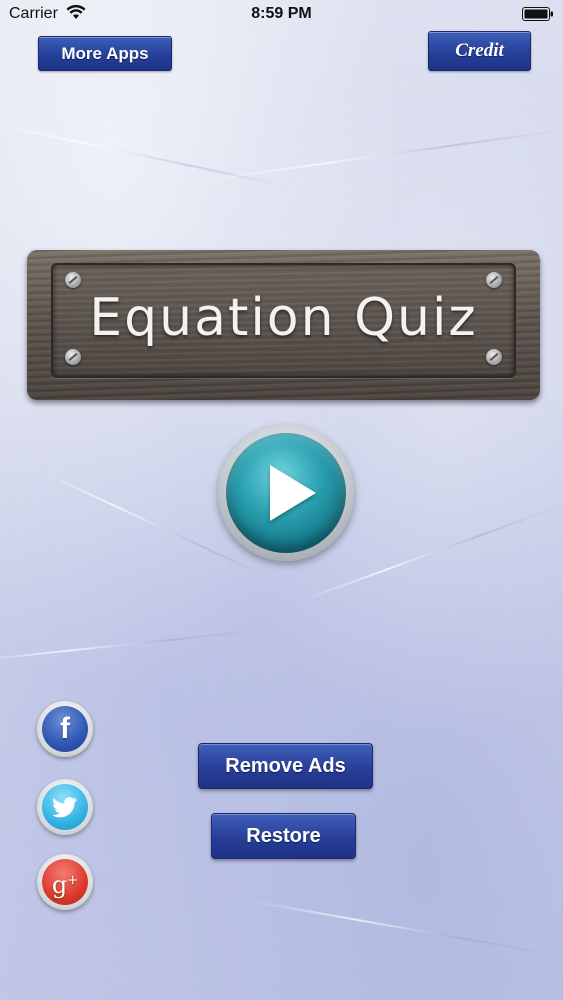  Describe the element at coordinates (105, 53) in the screenshot. I see `more-apps-button: More Apps` at that location.